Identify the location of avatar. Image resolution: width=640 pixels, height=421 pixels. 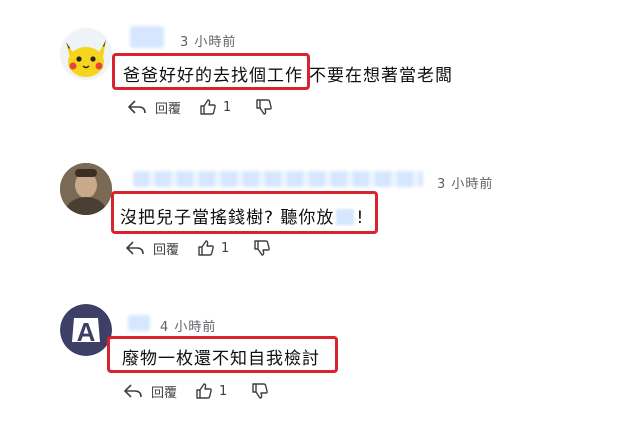
(86, 189).